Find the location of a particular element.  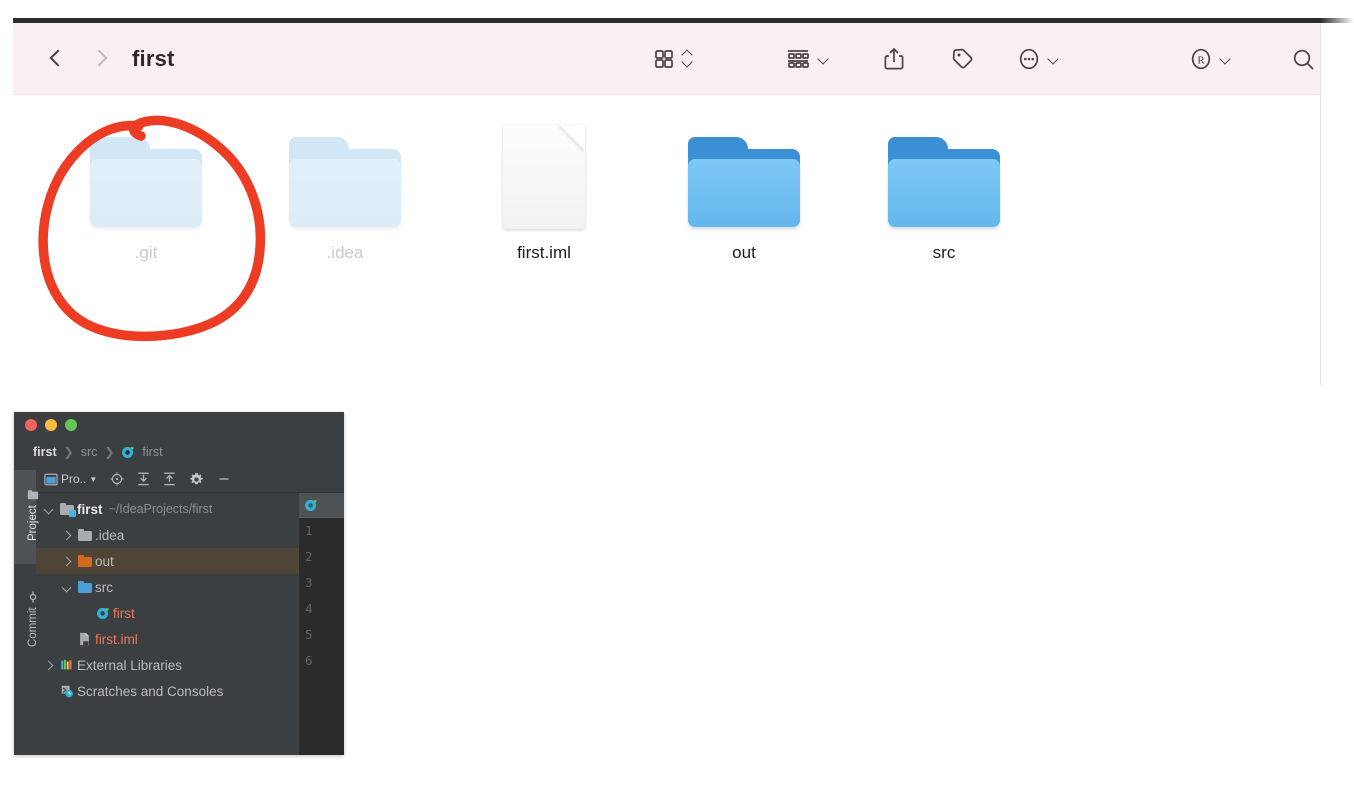

minimize-window-button is located at coordinates (51, 425).